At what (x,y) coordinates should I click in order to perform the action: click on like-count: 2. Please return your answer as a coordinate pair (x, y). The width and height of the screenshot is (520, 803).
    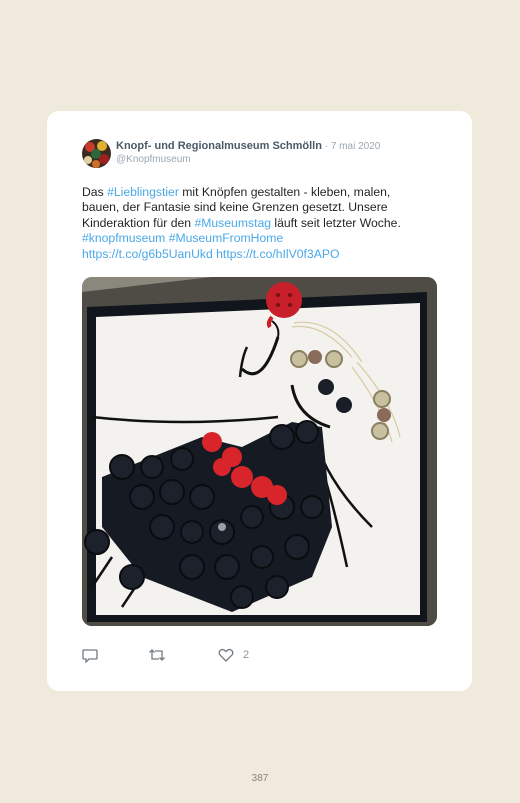
    Looking at the image, I should click on (246, 655).